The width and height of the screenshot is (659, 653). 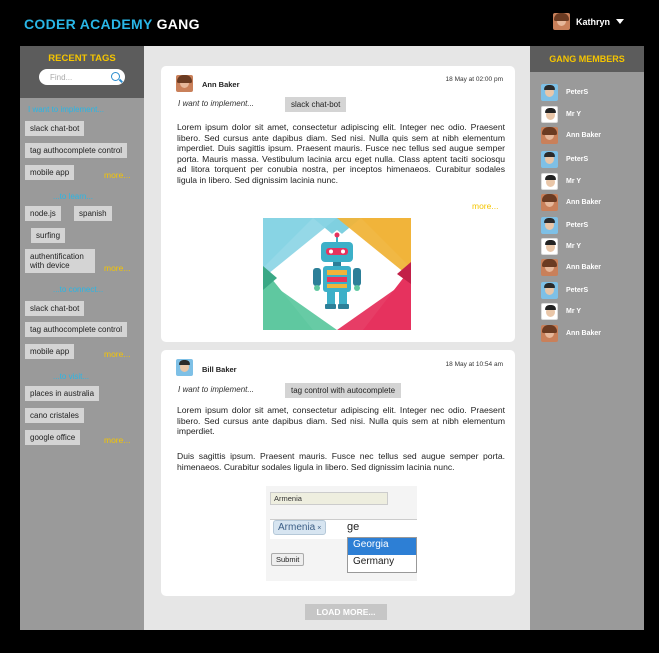 I want to click on demo-suggestion-menu: Georgia Germany, so click(x=382, y=555).